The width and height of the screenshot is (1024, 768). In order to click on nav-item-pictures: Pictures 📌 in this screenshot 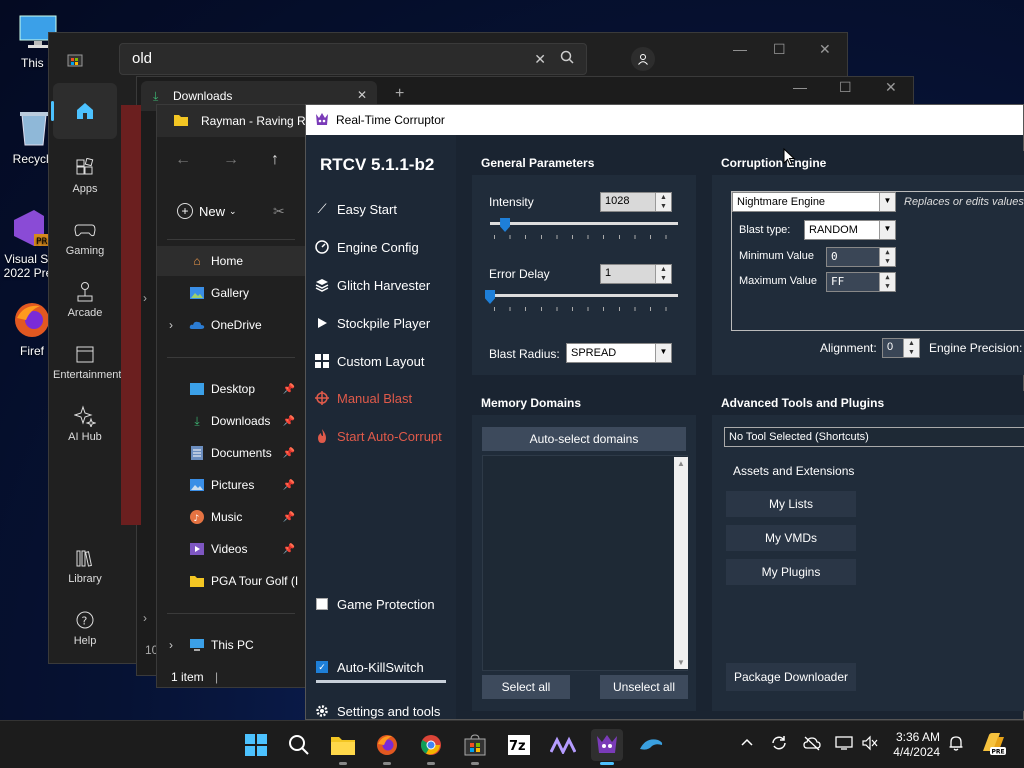, I will do `click(231, 485)`.